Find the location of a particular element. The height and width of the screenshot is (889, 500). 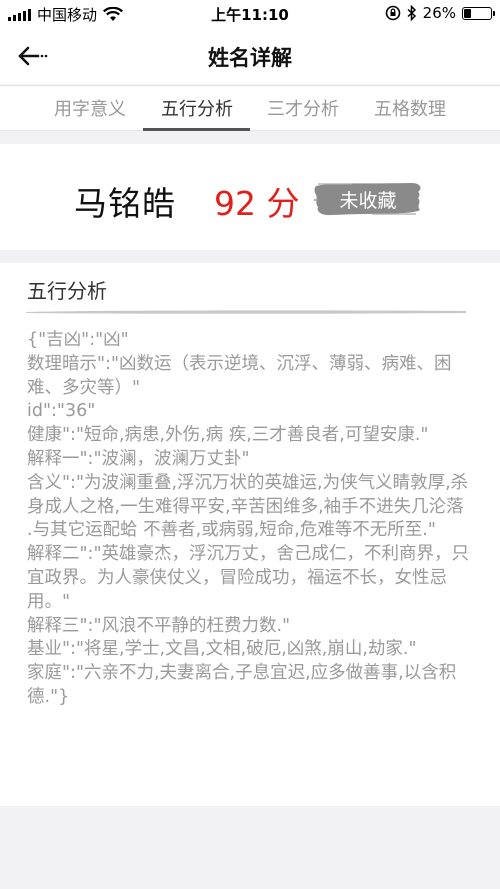

orientation-lock-icon is located at coordinates (392, 13).